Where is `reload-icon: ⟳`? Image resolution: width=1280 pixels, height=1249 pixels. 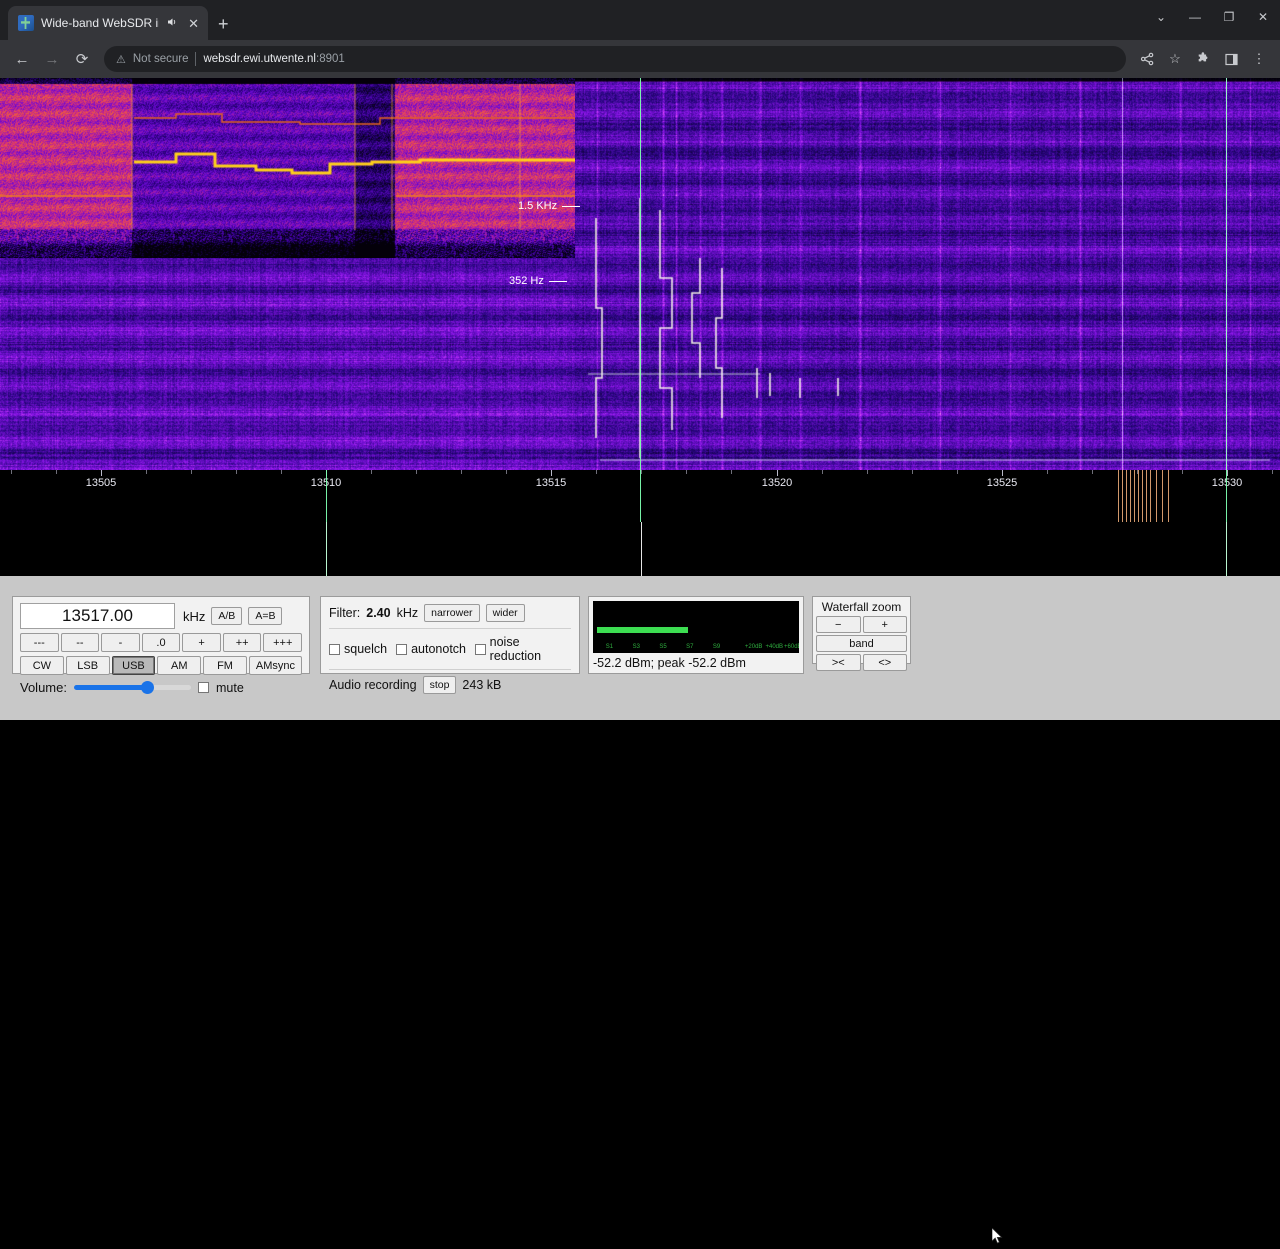
reload-icon: ⟳ is located at coordinates (82, 59).